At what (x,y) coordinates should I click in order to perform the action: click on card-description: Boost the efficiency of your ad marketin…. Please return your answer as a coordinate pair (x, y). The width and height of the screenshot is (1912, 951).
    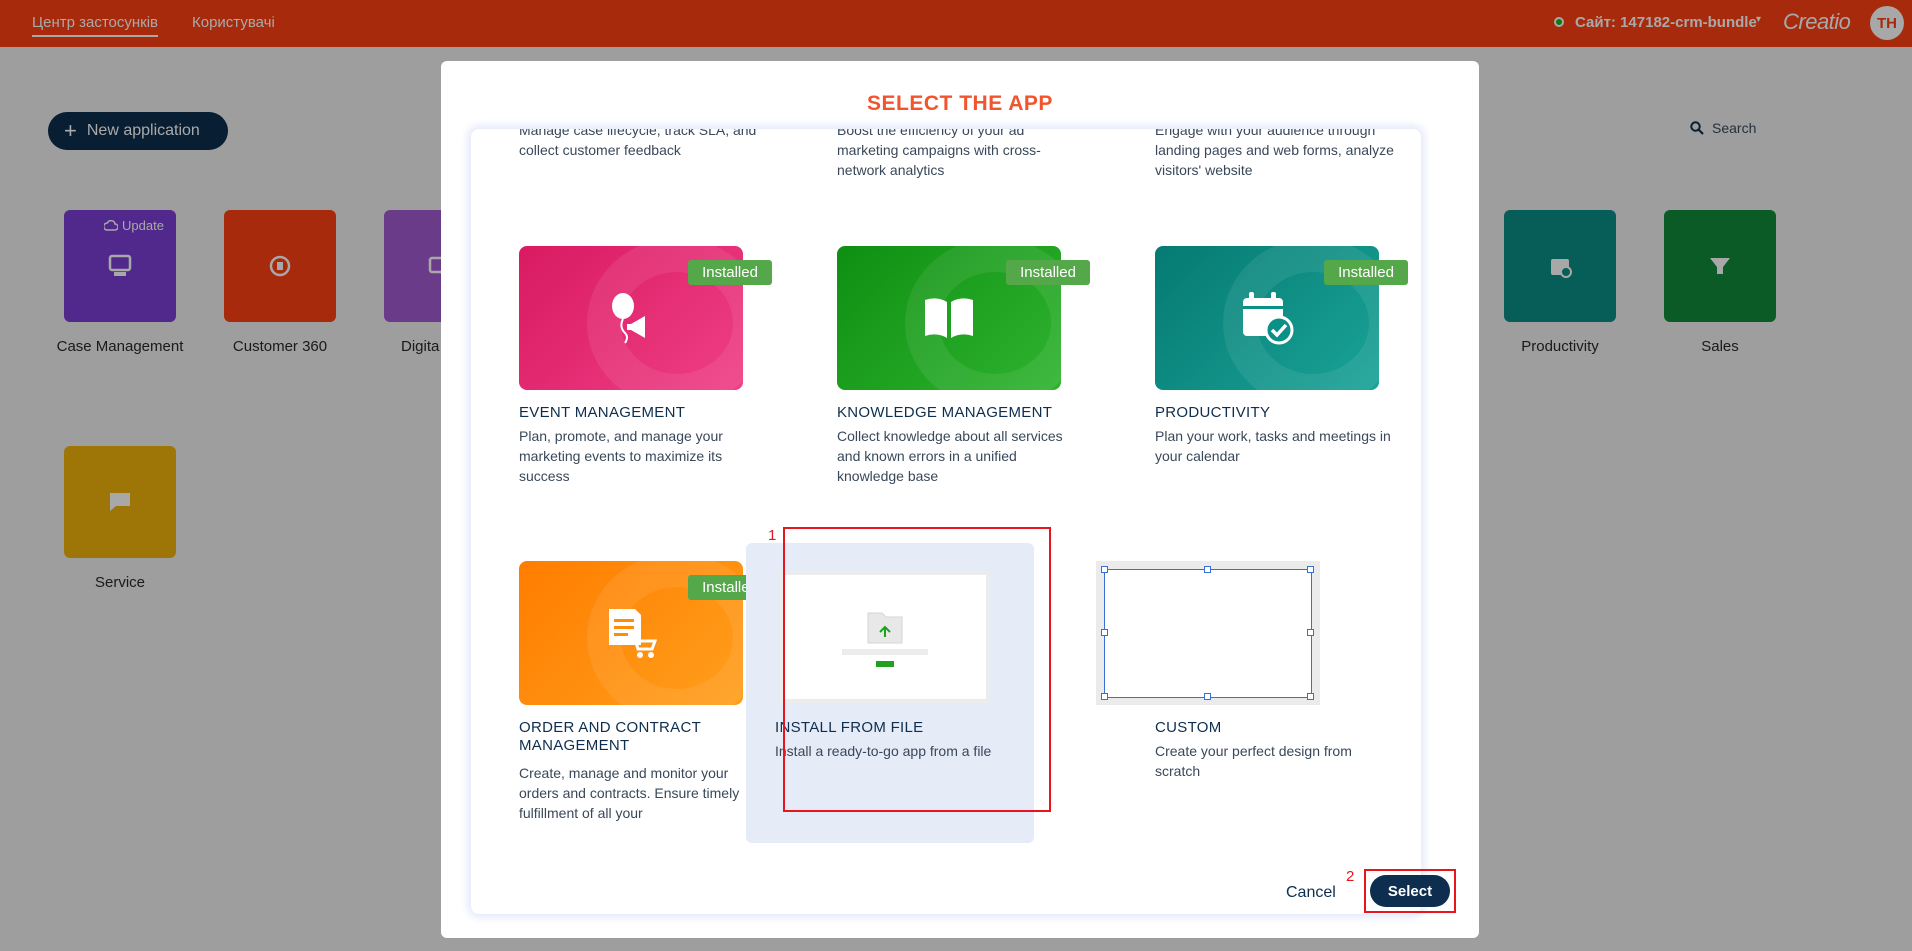
    Looking at the image, I should click on (939, 153).